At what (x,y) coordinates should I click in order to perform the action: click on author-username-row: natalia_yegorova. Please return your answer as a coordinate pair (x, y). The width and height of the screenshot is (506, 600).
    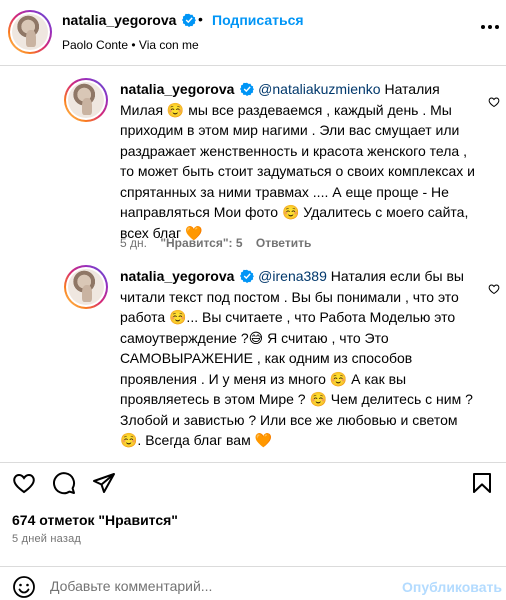
    Looking at the image, I should click on (129, 20).